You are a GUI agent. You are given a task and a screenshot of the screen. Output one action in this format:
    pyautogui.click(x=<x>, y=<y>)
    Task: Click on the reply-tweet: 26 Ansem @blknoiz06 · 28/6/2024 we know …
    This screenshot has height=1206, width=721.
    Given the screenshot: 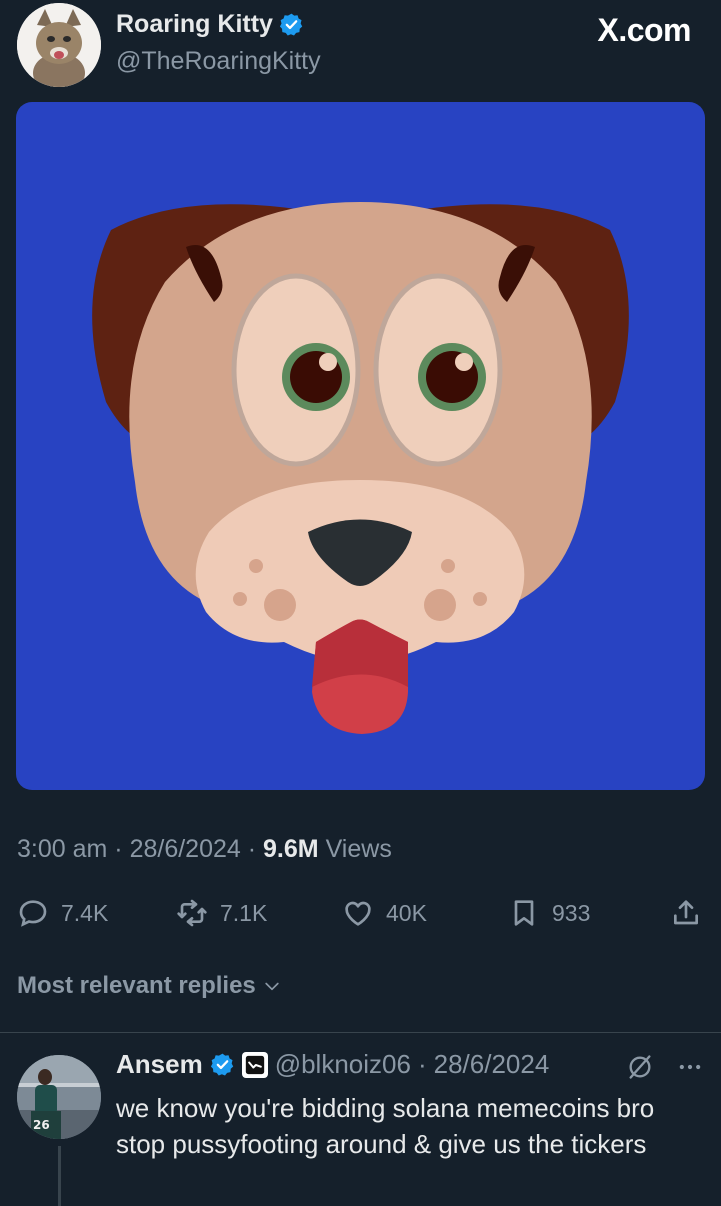 What is the action you would take?
    pyautogui.click(x=360, y=1119)
    